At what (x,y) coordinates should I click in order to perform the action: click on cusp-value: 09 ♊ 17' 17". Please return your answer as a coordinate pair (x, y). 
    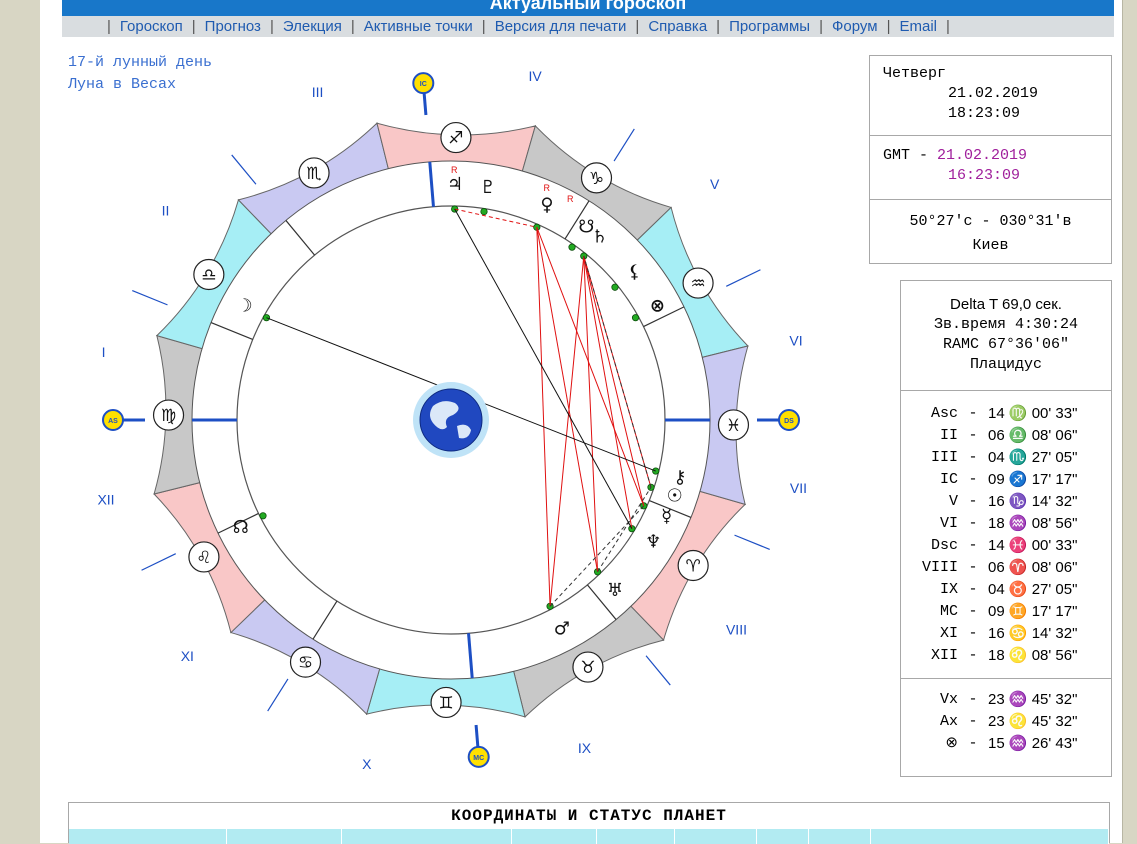
    Looking at the image, I should click on (1033, 611).